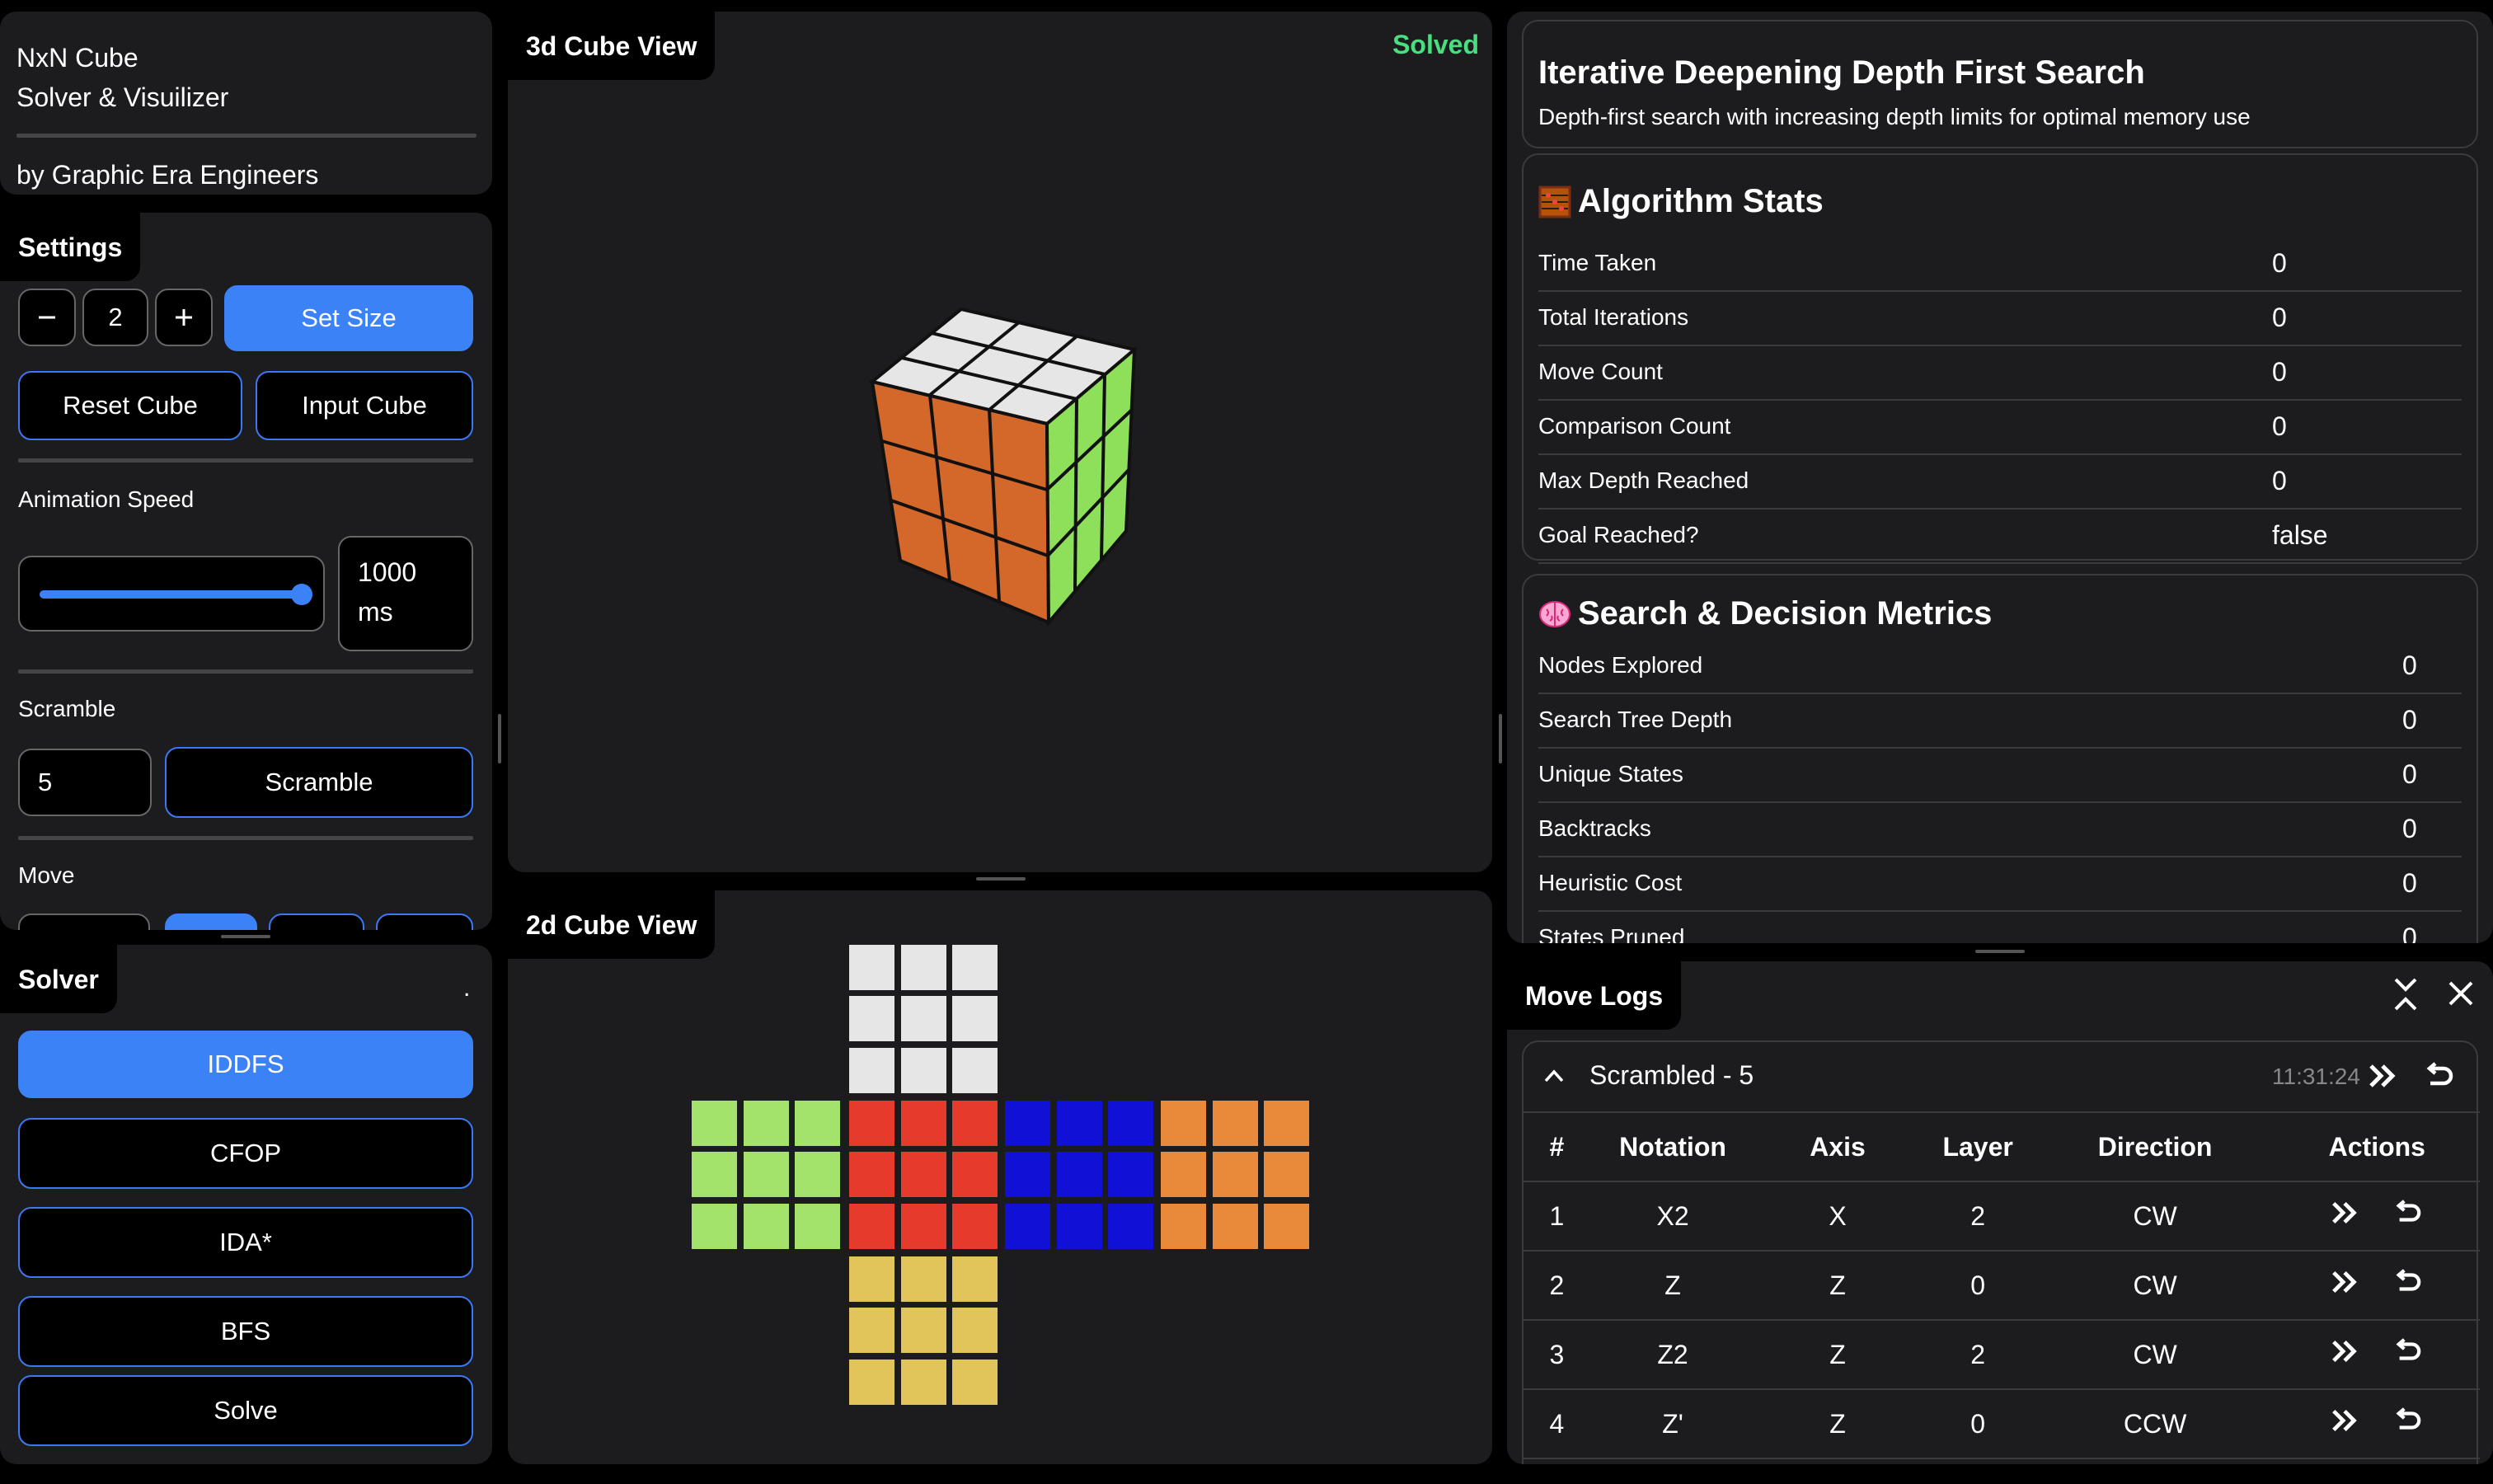  I want to click on move-label: Move, so click(46, 875).